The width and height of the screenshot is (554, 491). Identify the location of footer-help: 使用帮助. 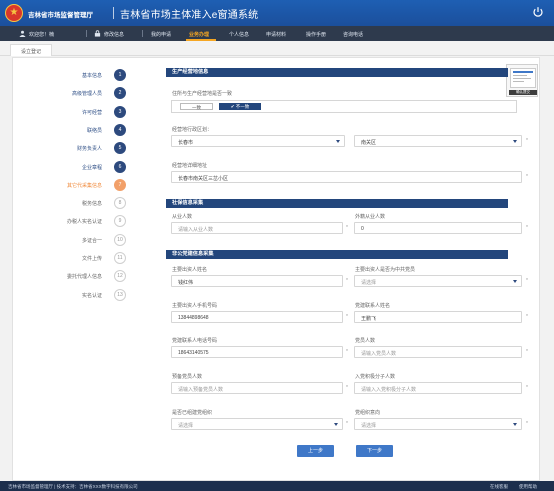
(528, 487).